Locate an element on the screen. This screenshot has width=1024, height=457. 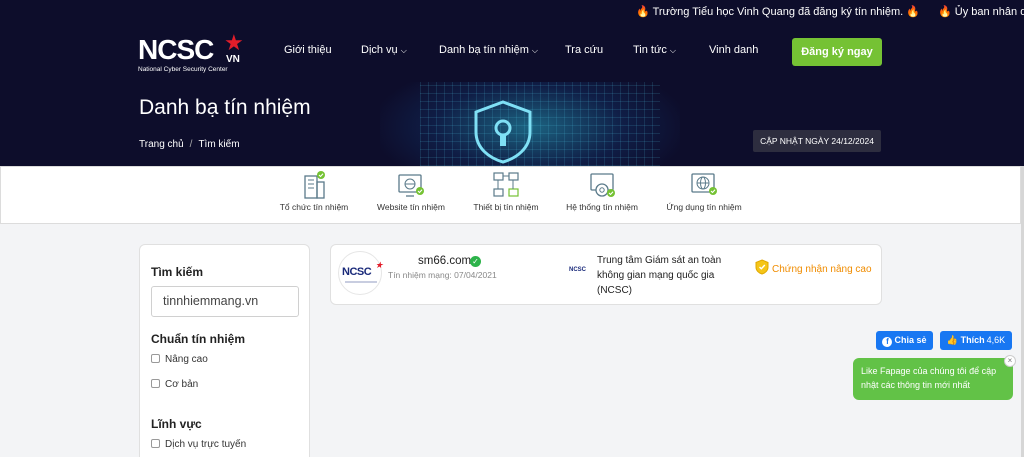
search-input: tinnhiemmang.vn is located at coordinates (225, 301).